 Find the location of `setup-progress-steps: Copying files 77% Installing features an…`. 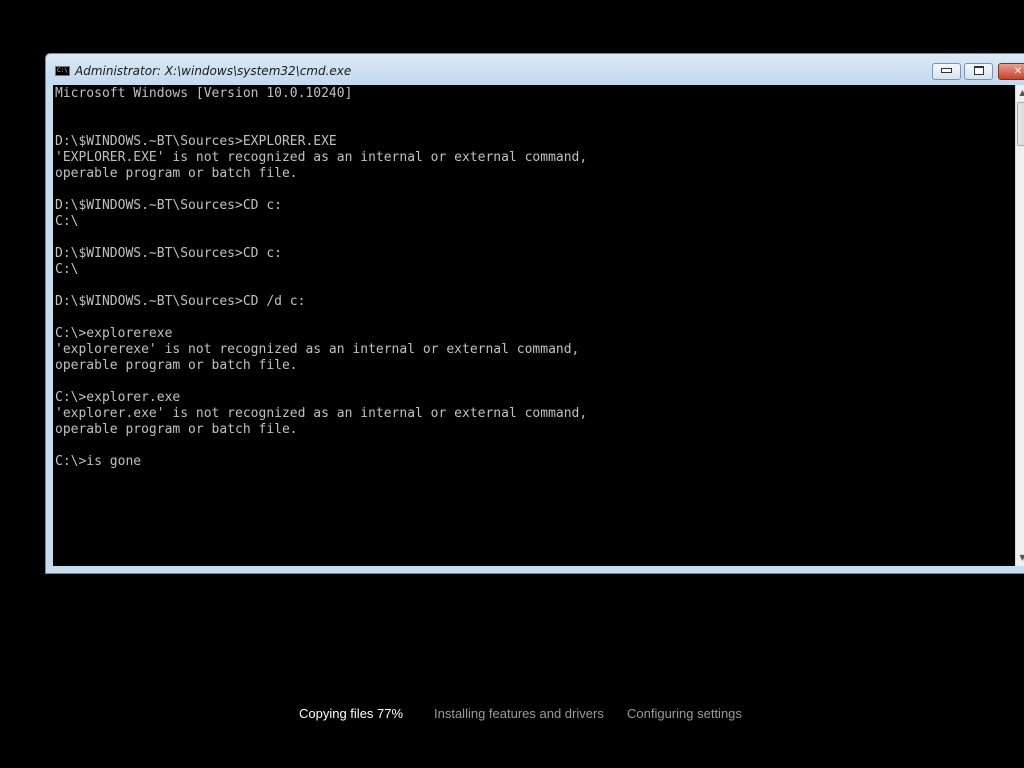

setup-progress-steps: Copying files 77% Installing features an… is located at coordinates (512, 716).